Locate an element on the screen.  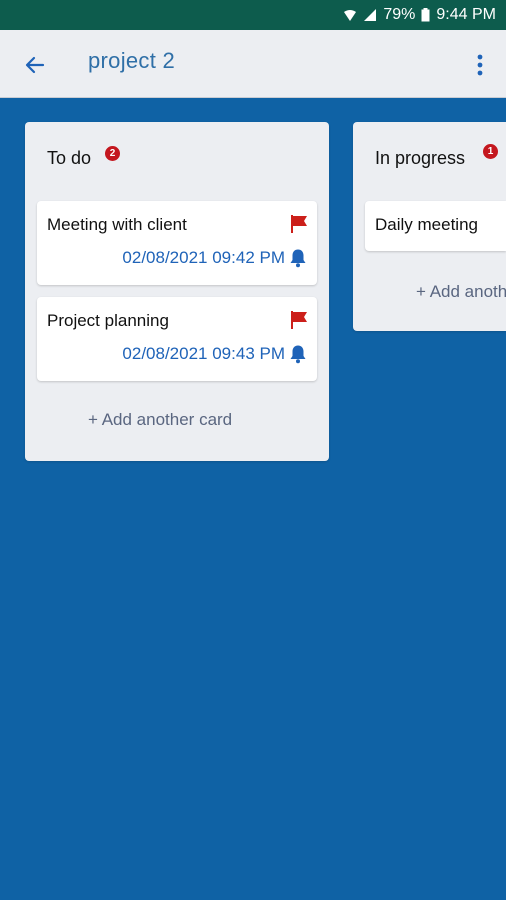
list-title: To do is located at coordinates (69, 158).